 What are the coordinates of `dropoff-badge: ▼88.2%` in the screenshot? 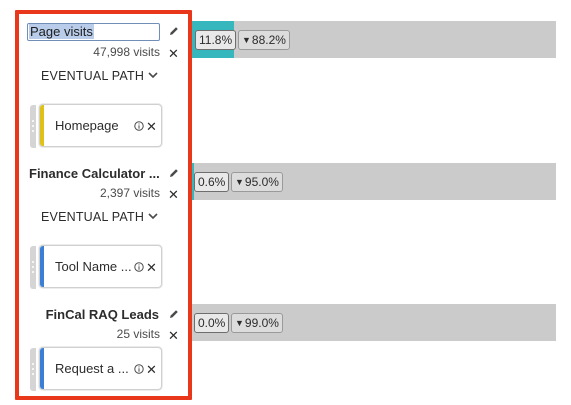 It's located at (264, 40).